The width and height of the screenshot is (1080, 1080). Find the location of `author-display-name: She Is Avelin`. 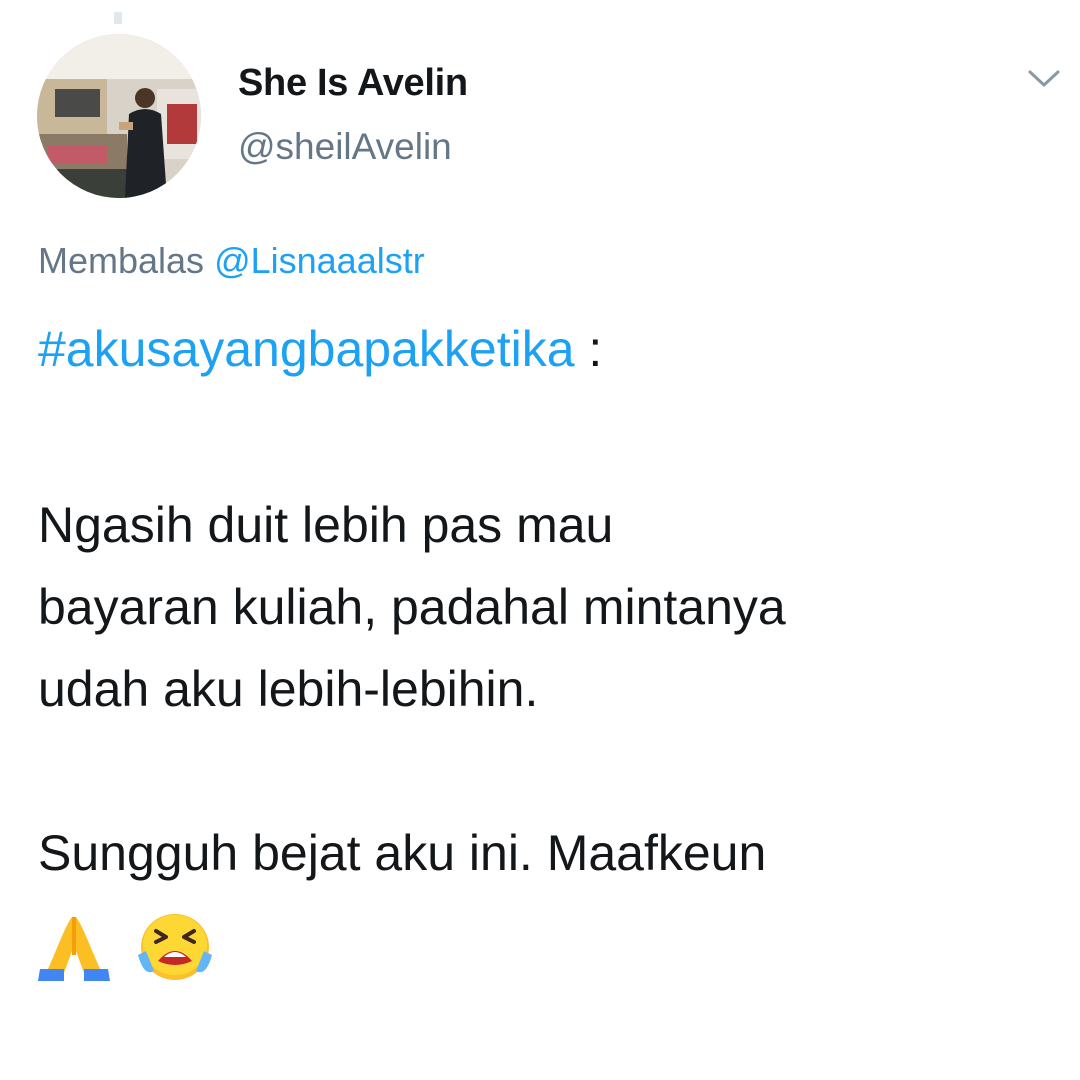

author-display-name: She Is Avelin is located at coordinates (353, 83).